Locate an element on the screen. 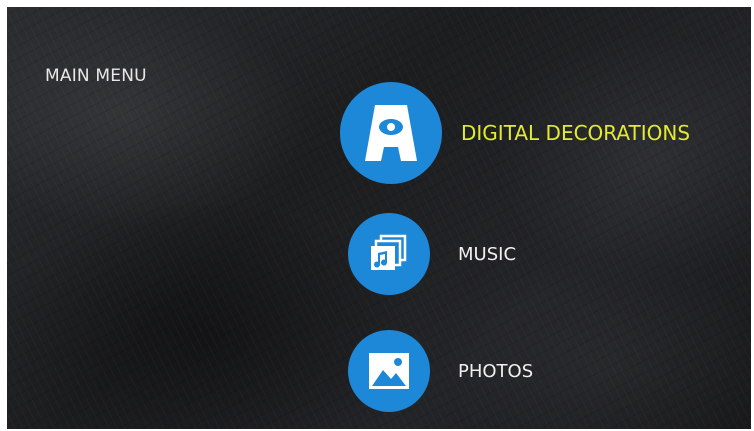 This screenshot has height=431, width=754. menu-item-label: DIGITAL DECORATIONS is located at coordinates (576, 133).